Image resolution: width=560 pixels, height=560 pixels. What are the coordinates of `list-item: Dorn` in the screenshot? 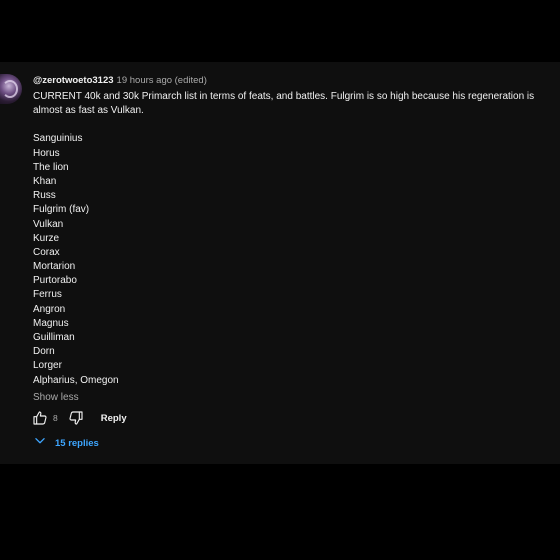 It's located at (44, 352).